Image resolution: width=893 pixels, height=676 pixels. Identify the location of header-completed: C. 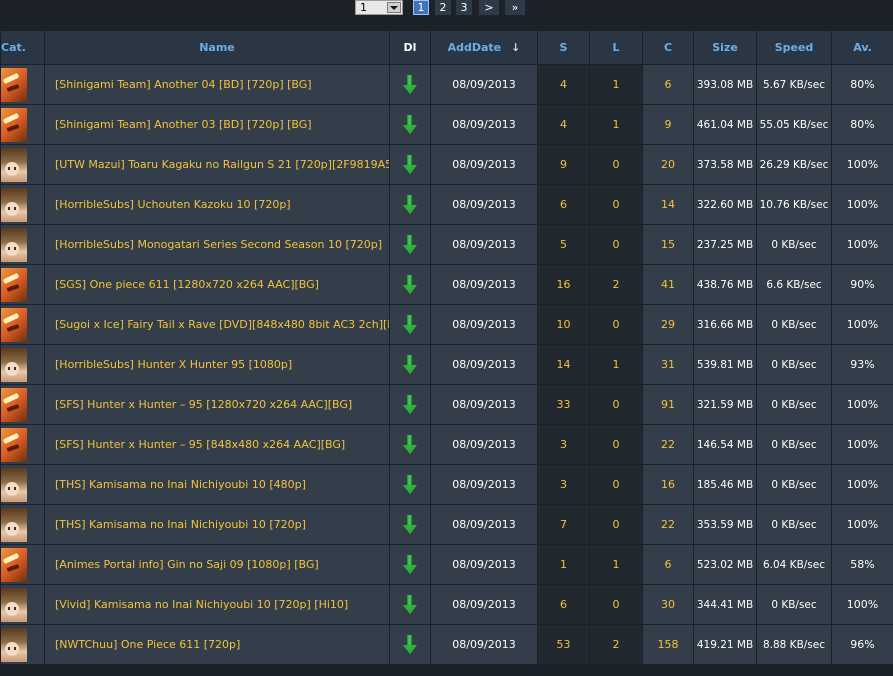
(668, 47).